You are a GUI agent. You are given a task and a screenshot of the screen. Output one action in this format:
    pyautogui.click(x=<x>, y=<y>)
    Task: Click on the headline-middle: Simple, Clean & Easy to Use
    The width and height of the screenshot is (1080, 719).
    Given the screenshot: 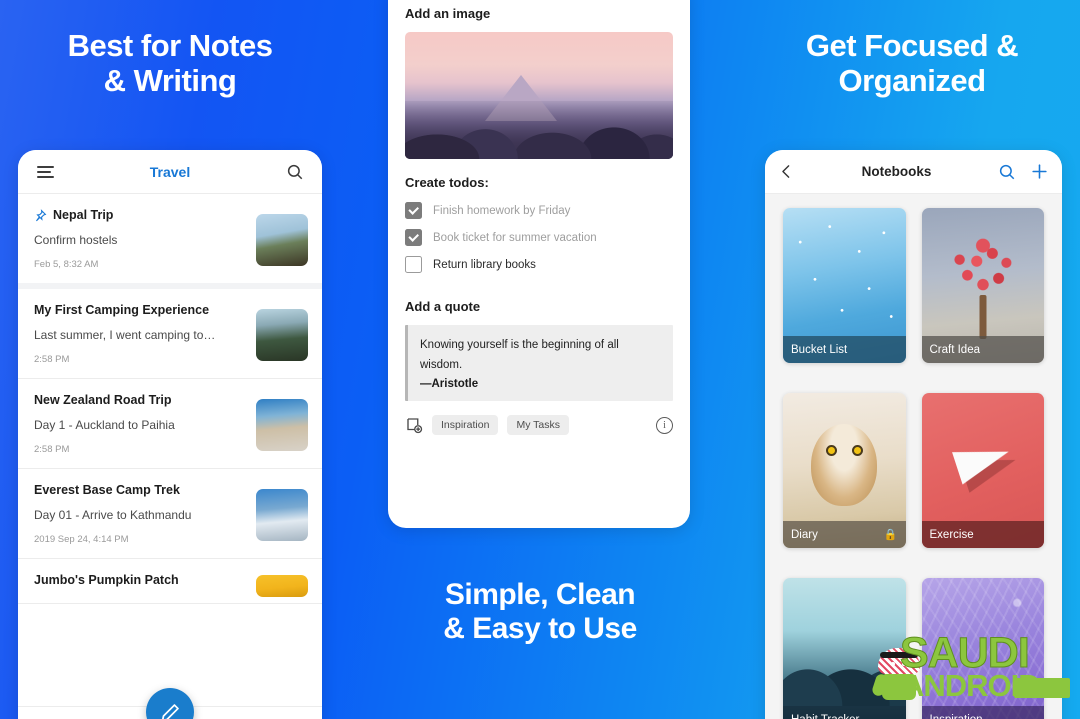 What is the action you would take?
    pyautogui.click(x=540, y=611)
    